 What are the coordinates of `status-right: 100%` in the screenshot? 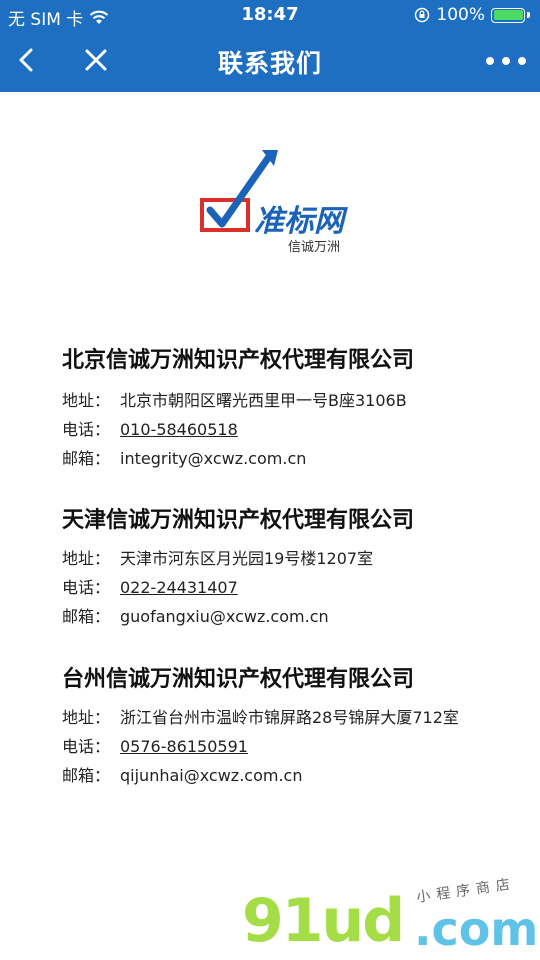 It's located at (472, 15).